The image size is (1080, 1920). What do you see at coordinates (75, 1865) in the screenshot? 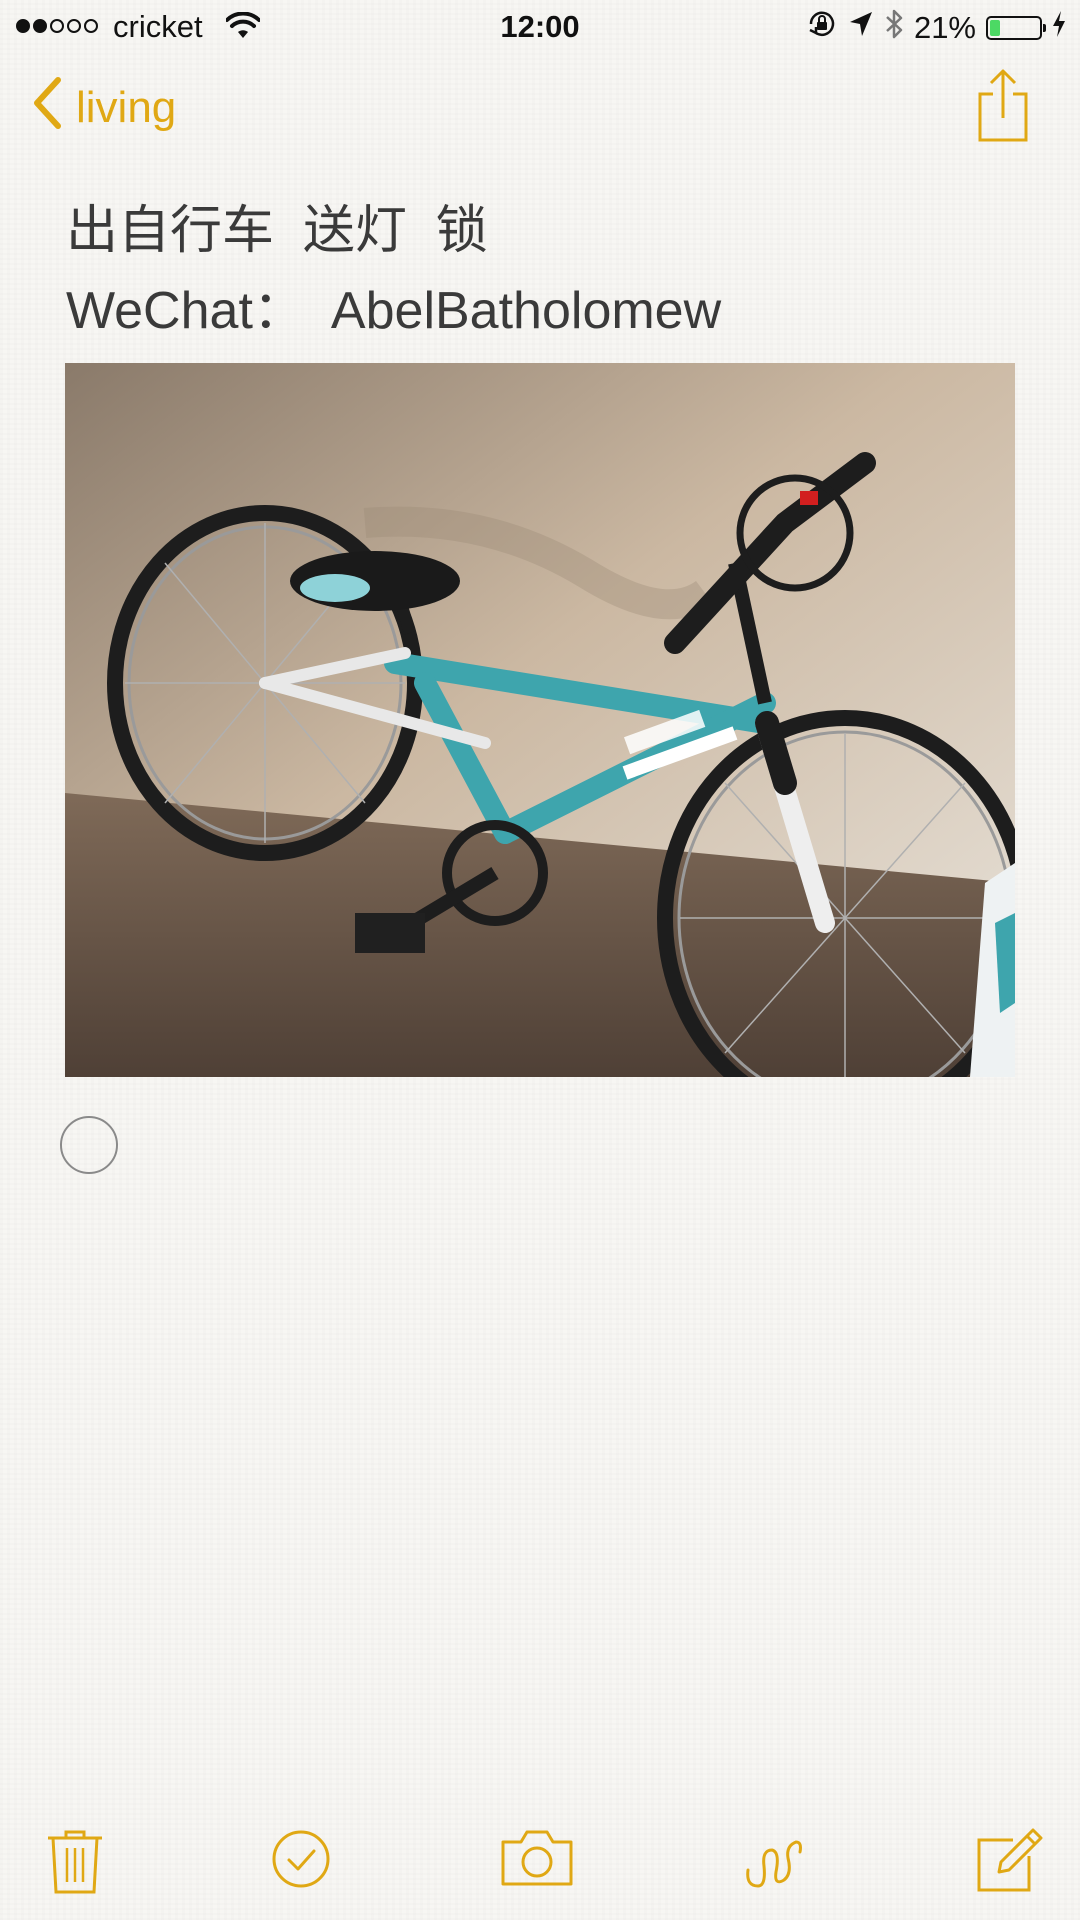
I see `trash-icon` at bounding box center [75, 1865].